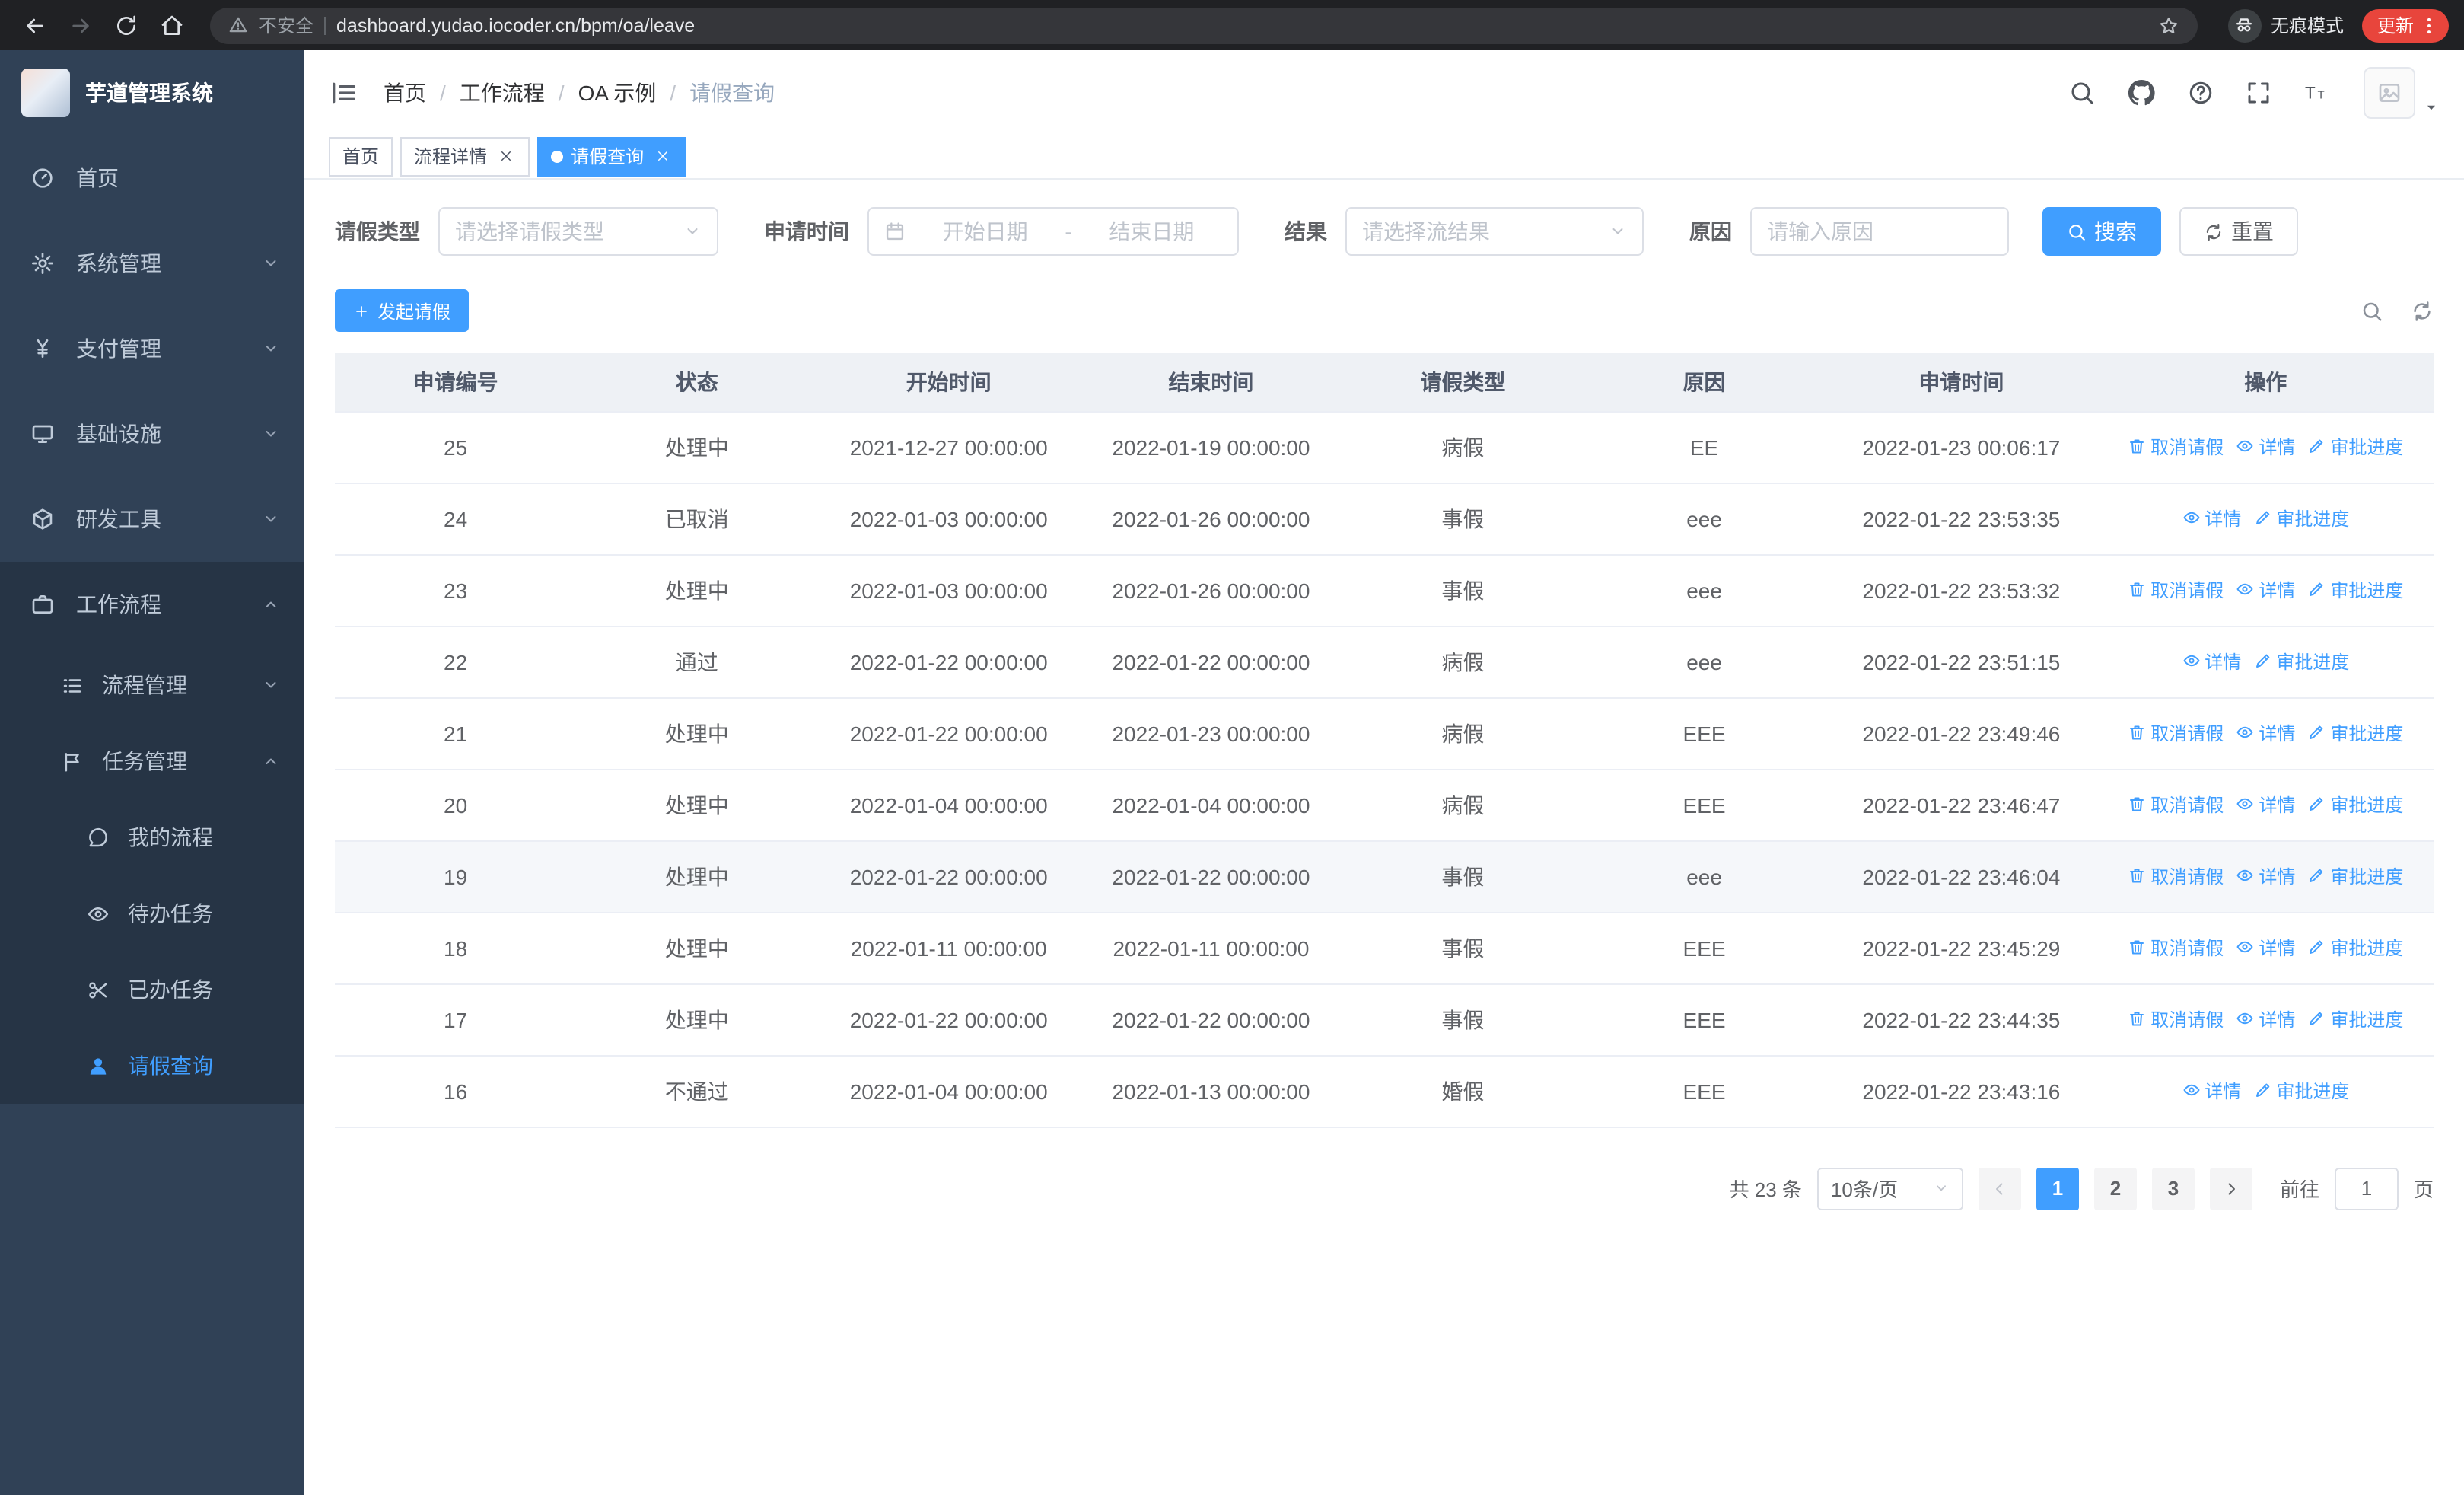 The image size is (2464, 1495). I want to click on browser-back-button, so click(35, 25).